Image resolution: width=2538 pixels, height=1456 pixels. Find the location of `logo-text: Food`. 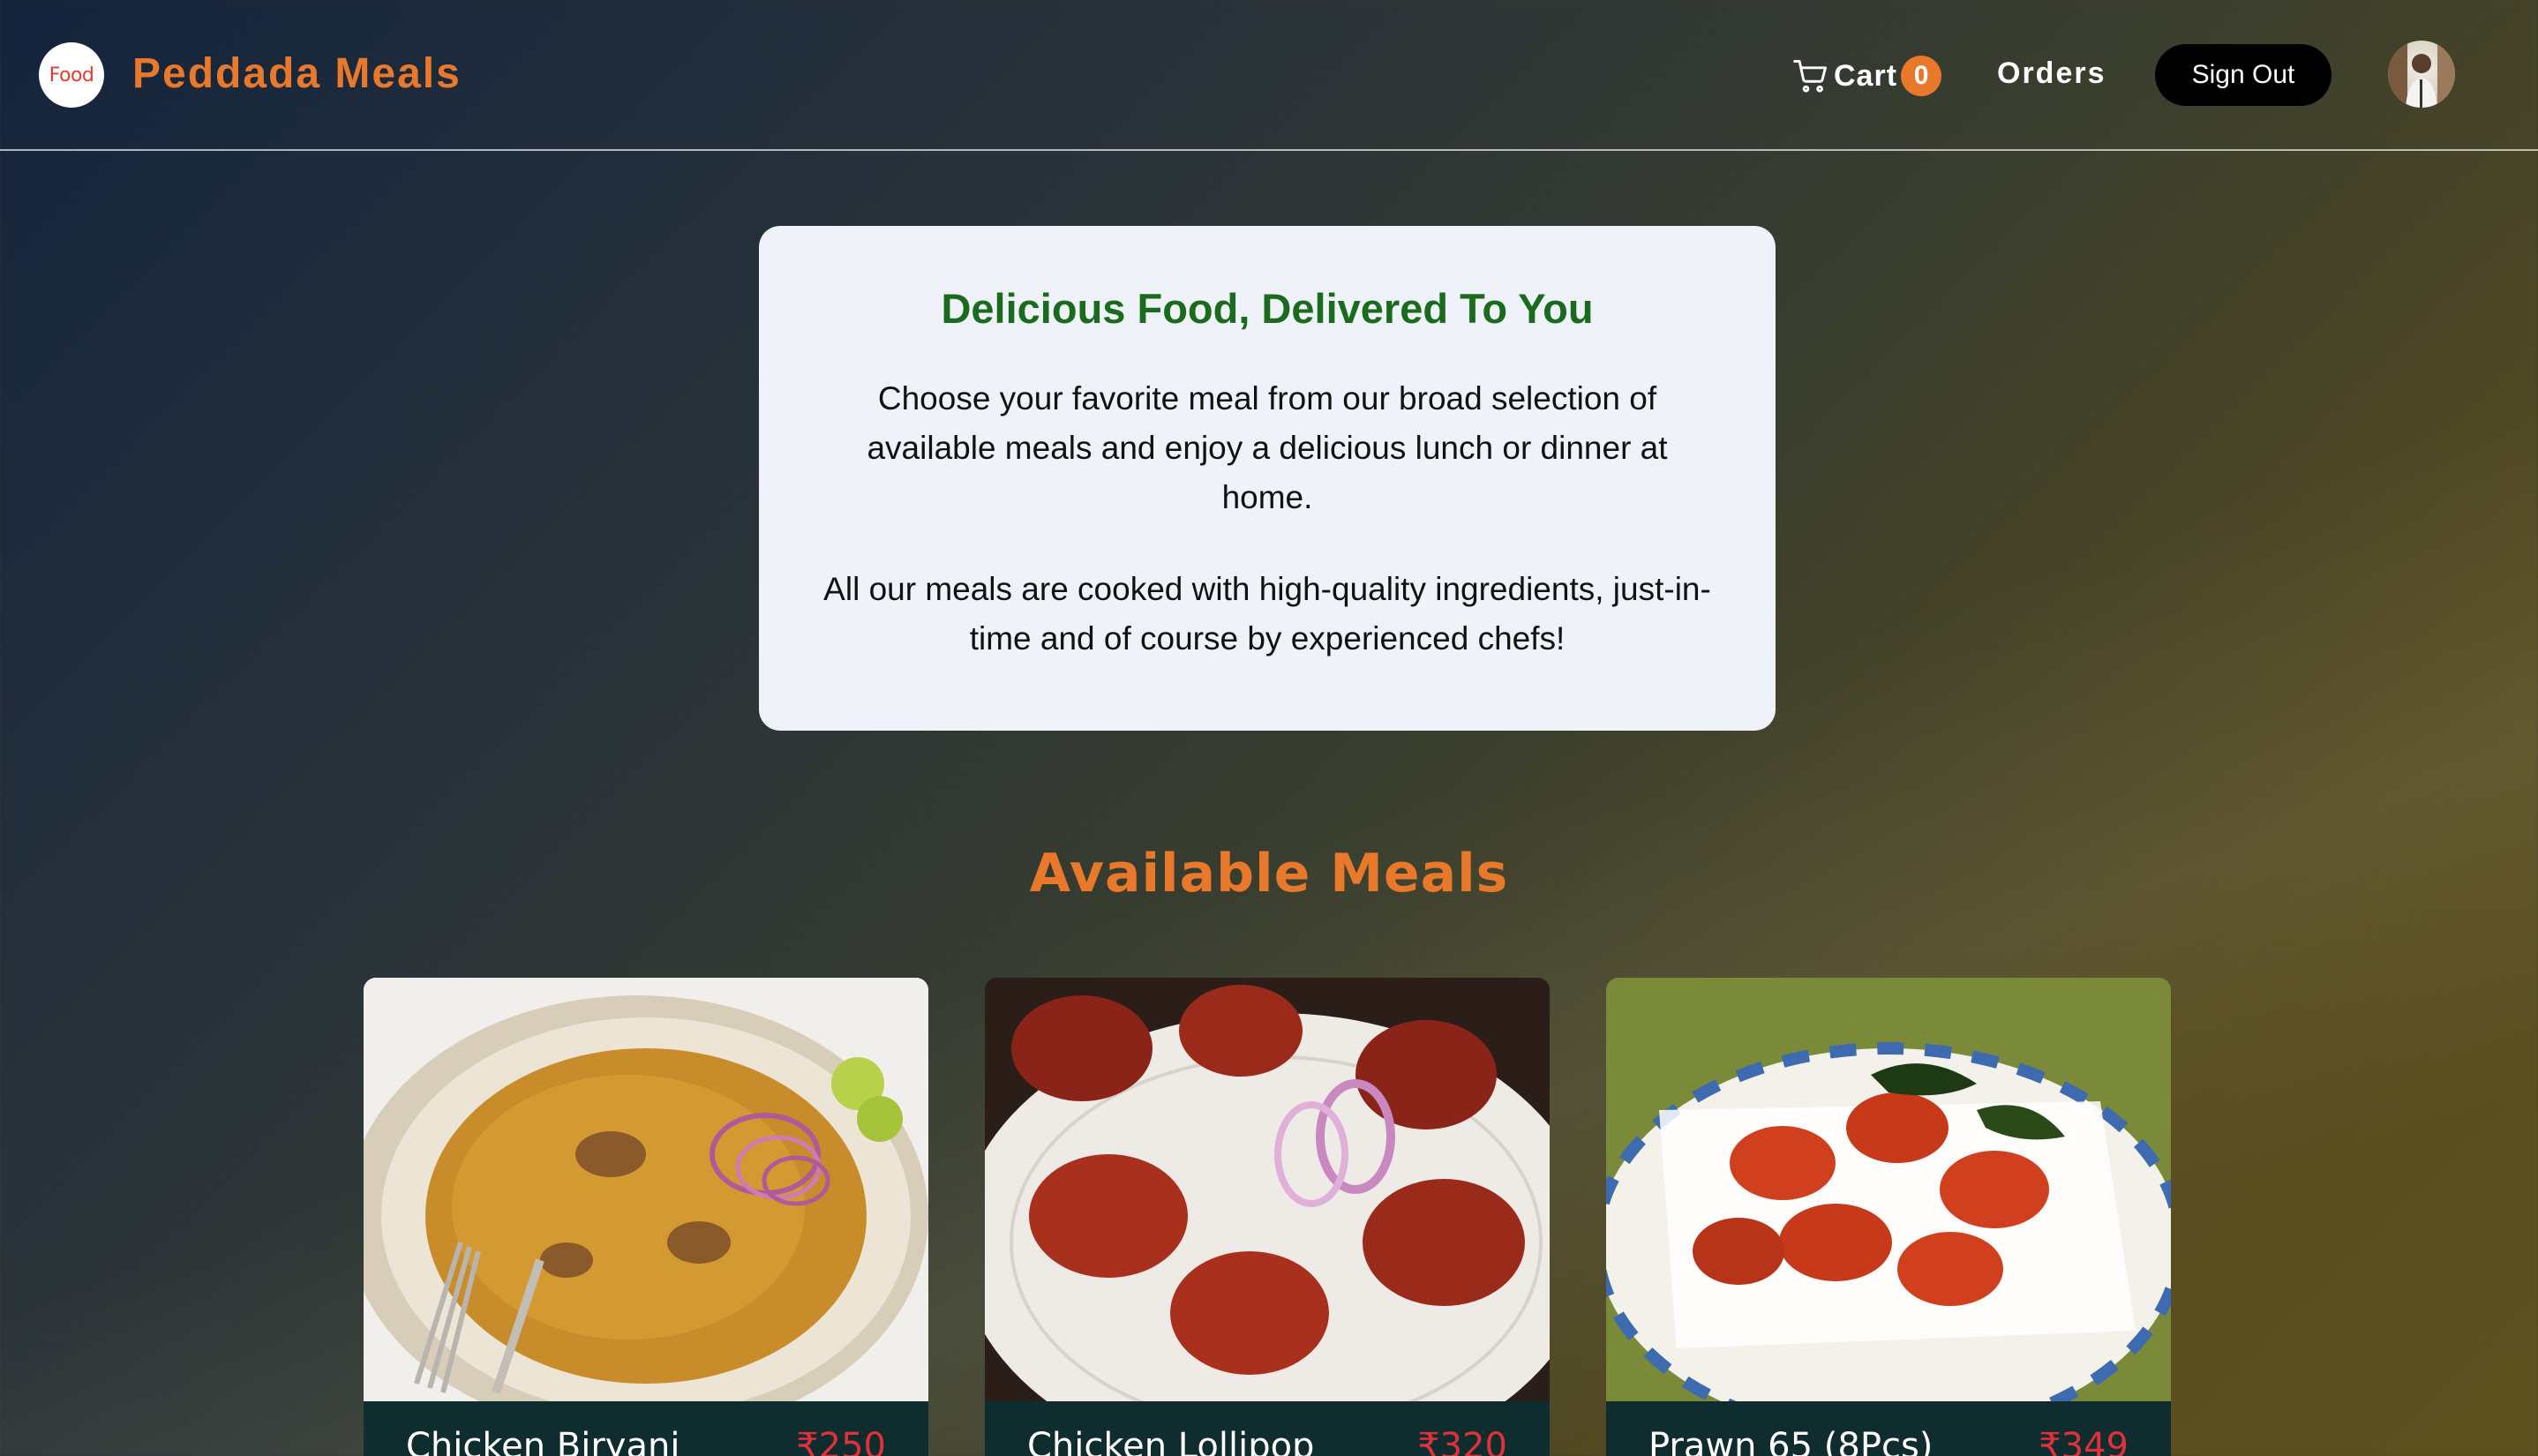

logo-text: Food is located at coordinates (71, 75).